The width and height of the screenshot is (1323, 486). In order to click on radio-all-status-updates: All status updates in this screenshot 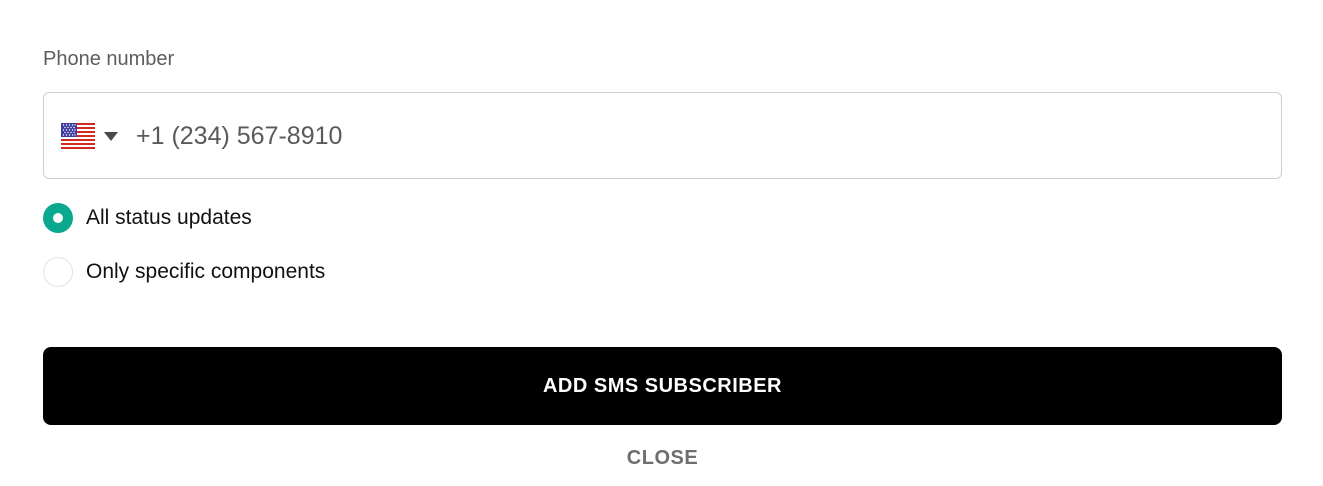, I will do `click(147, 218)`.